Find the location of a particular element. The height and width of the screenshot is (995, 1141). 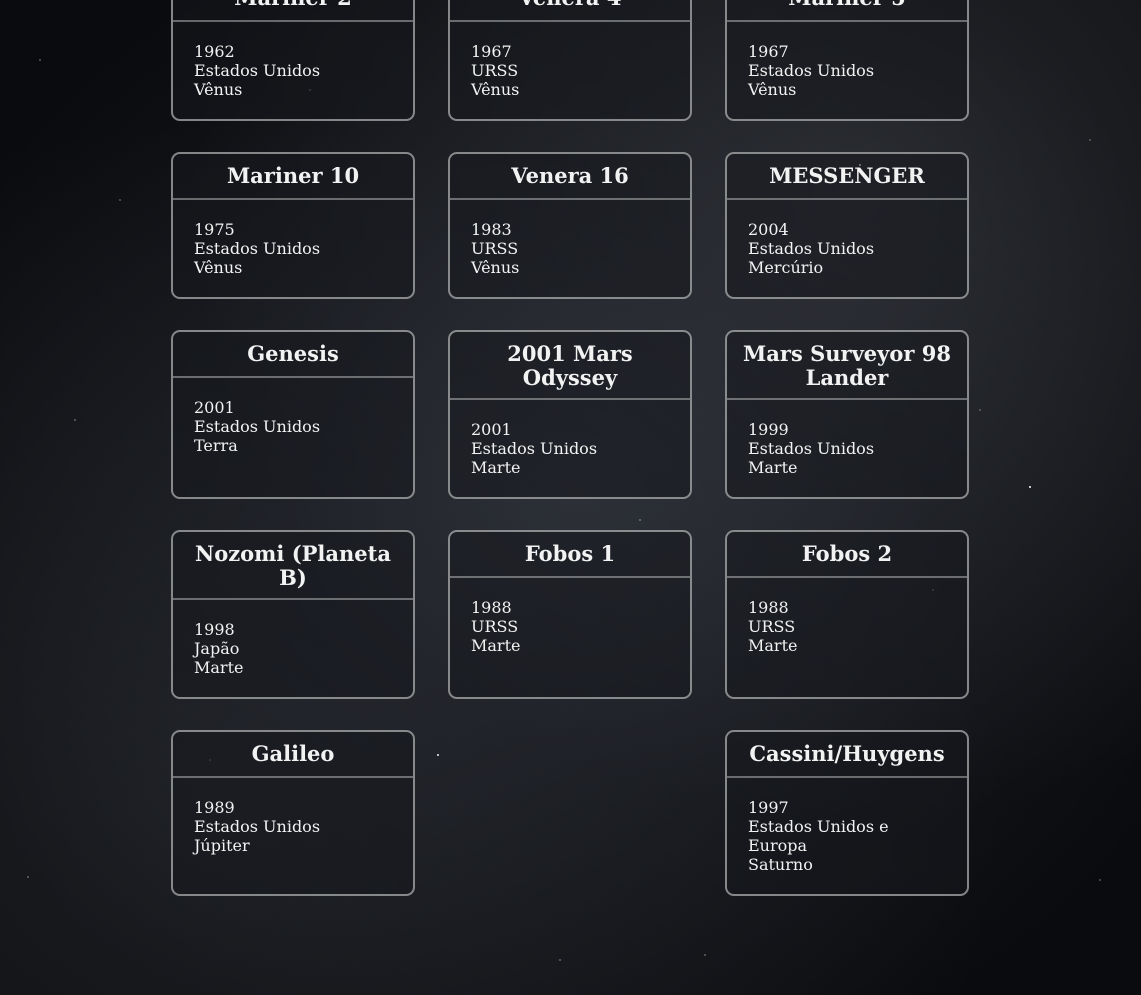

mission-card: Venera 4 1967 URSS Vênus is located at coordinates (570, 60).